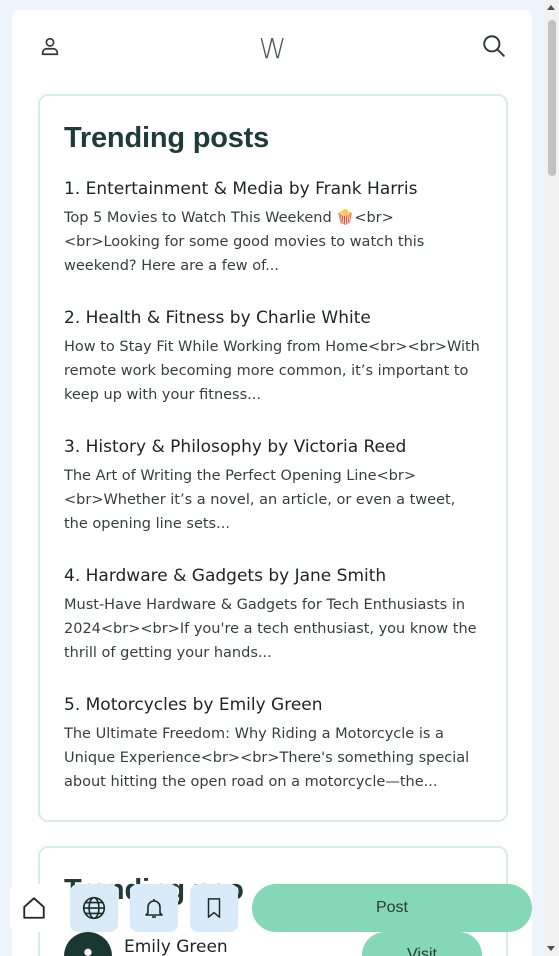 The image size is (559, 956). Describe the element at coordinates (551, 948) in the screenshot. I see `scroll-down-arrow-icon` at that location.